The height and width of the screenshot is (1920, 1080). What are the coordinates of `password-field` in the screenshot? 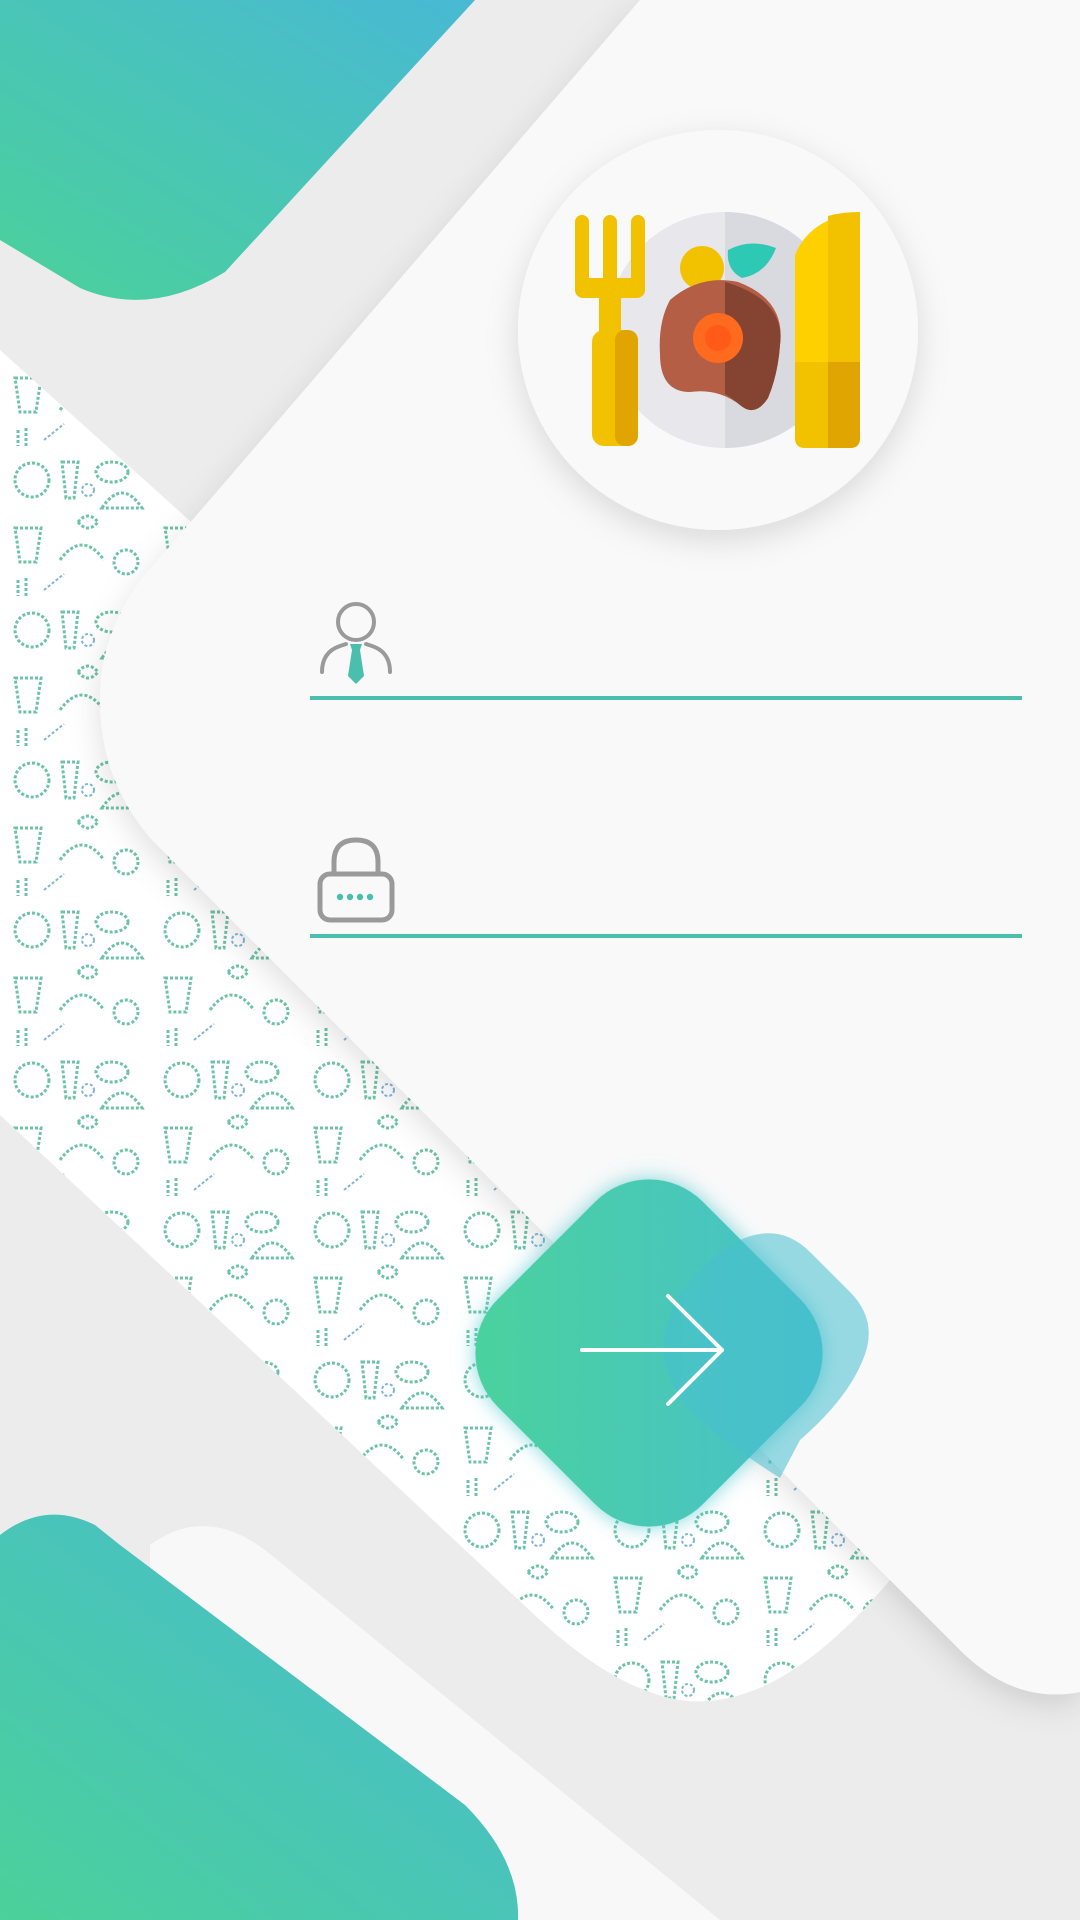 It's located at (666, 886).